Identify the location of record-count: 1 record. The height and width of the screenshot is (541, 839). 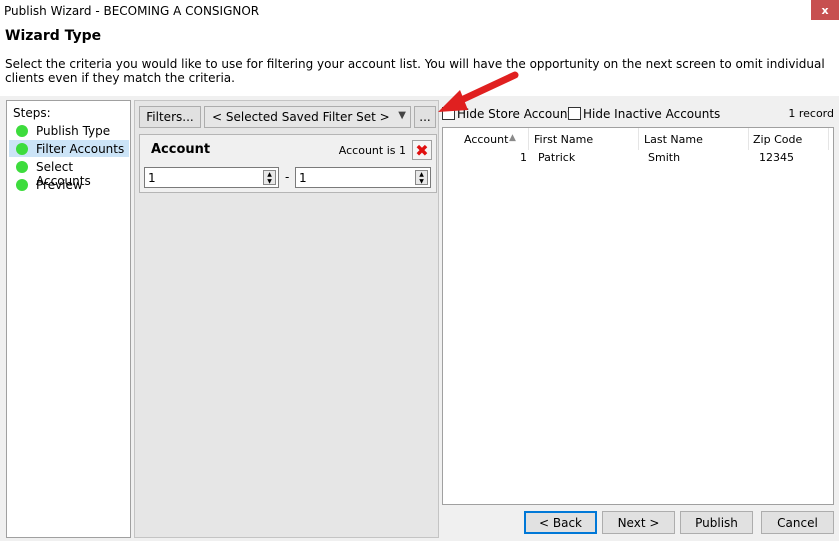
(811, 113).